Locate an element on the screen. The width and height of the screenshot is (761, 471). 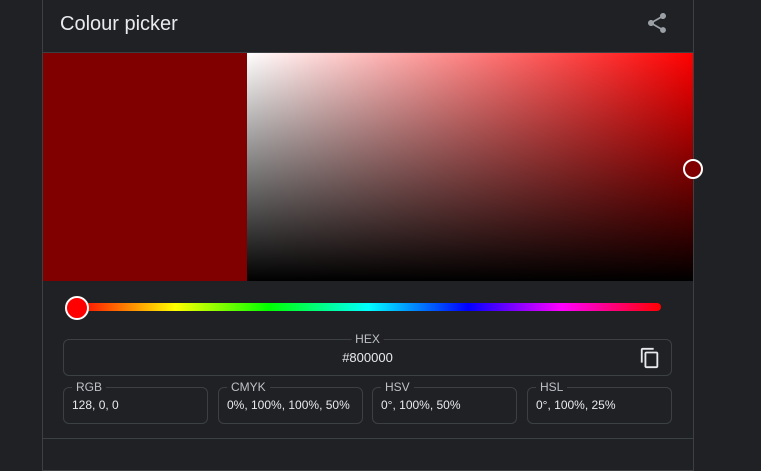
hsl-field: HSL is located at coordinates (599, 402).